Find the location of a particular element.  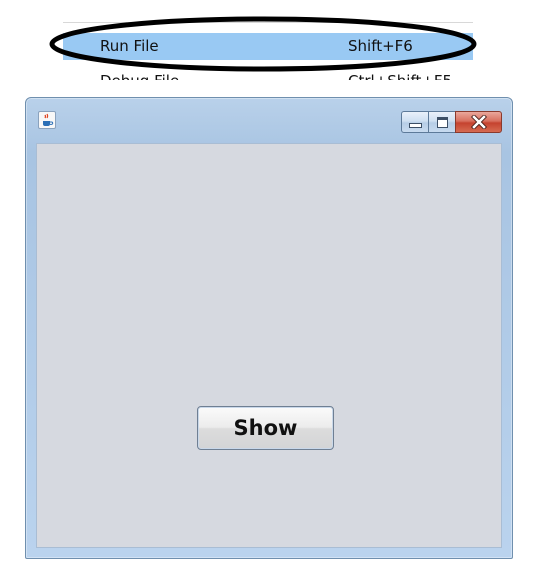

minimize-icon is located at coordinates (415, 125).